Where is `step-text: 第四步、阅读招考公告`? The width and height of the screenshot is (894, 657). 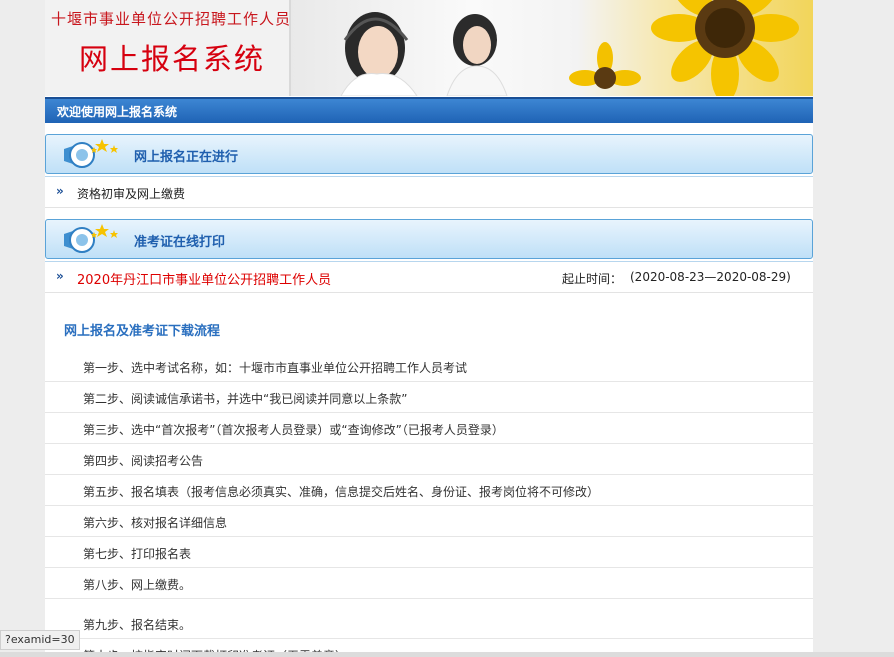
step-text: 第四步、阅读招考公告 is located at coordinates (143, 461).